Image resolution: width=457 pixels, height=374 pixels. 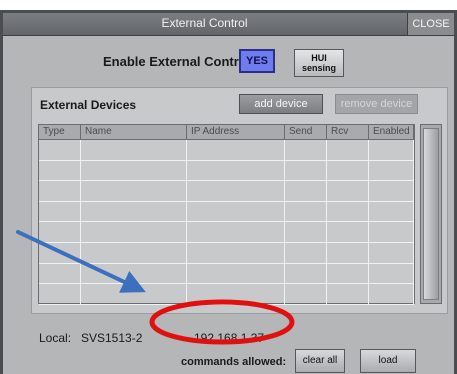 I want to click on scrollbar-thumb, so click(x=431, y=214).